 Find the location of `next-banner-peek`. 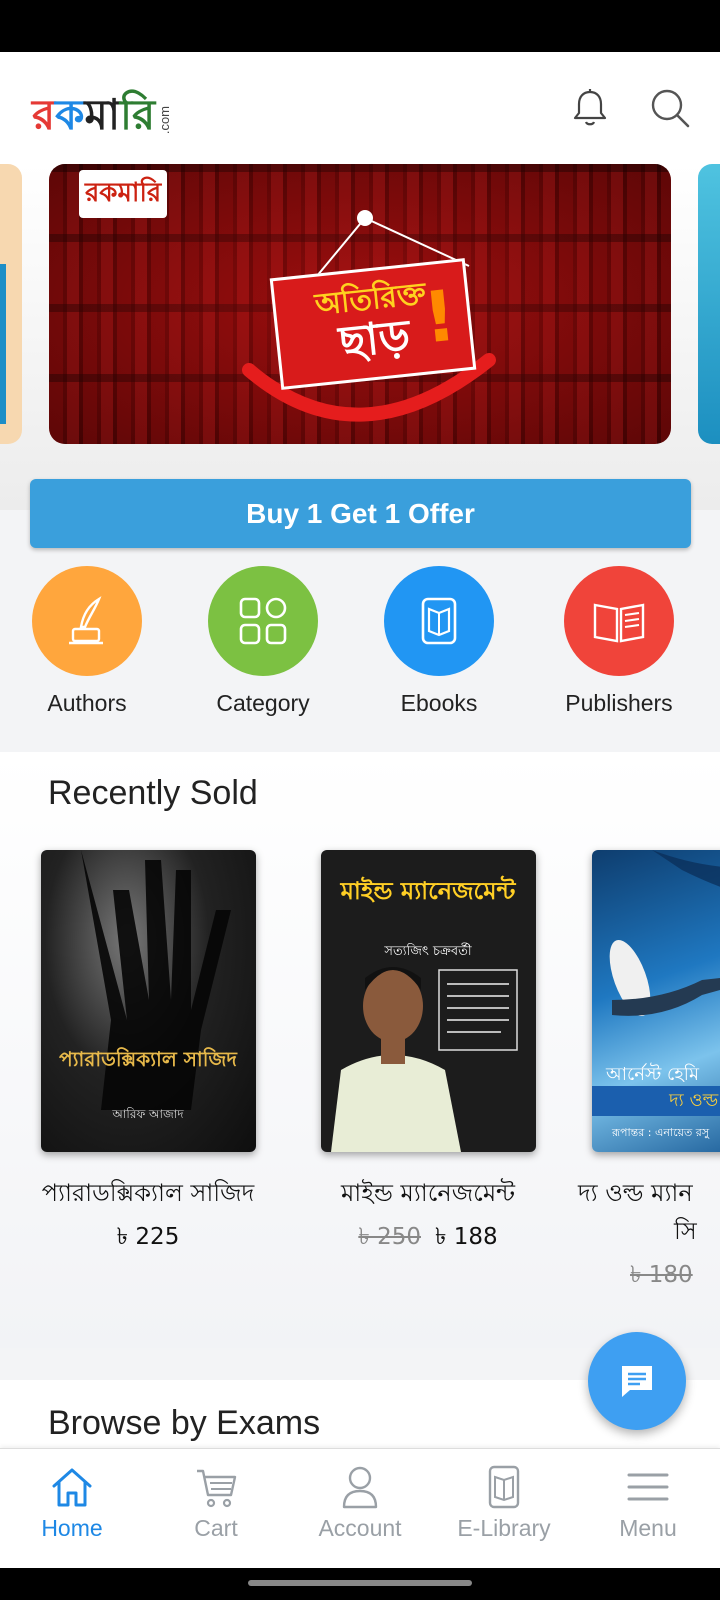

next-banner-peek is located at coordinates (709, 304).